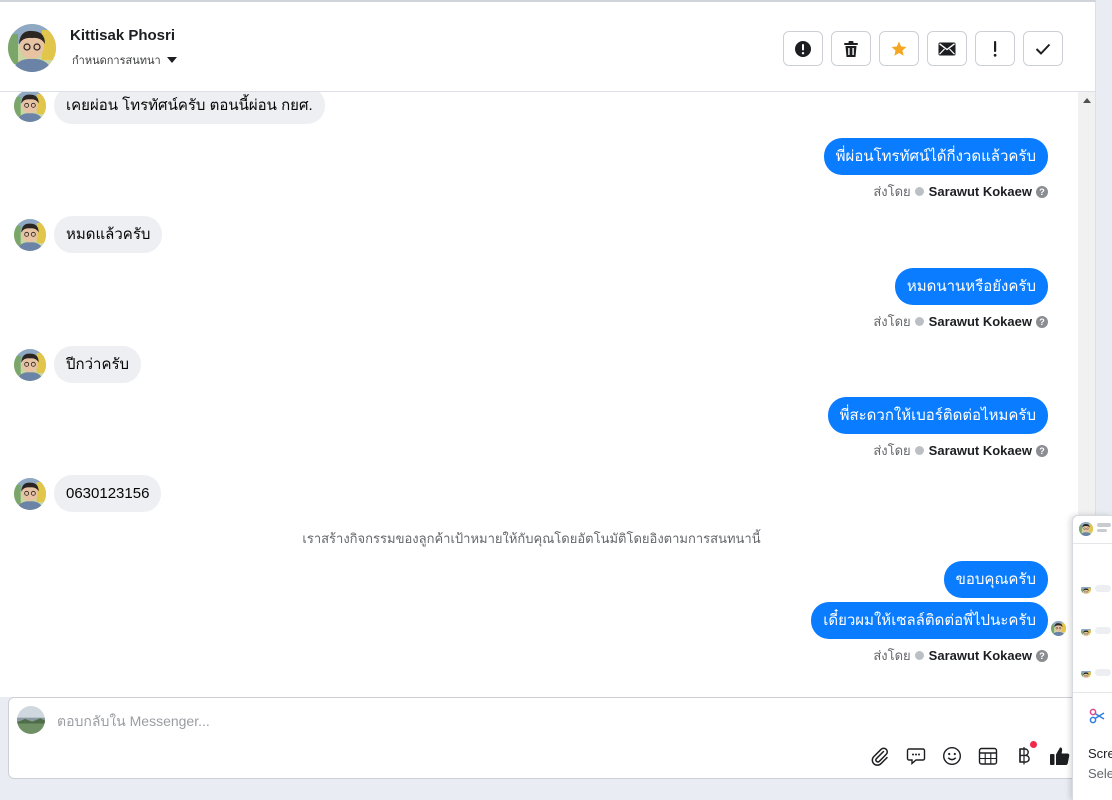 Image resolution: width=1112 pixels, height=800 pixels. Describe the element at coordinates (971, 286) in the screenshot. I see `outgoing-bubble: หมดนานหรือยังครับ` at that location.